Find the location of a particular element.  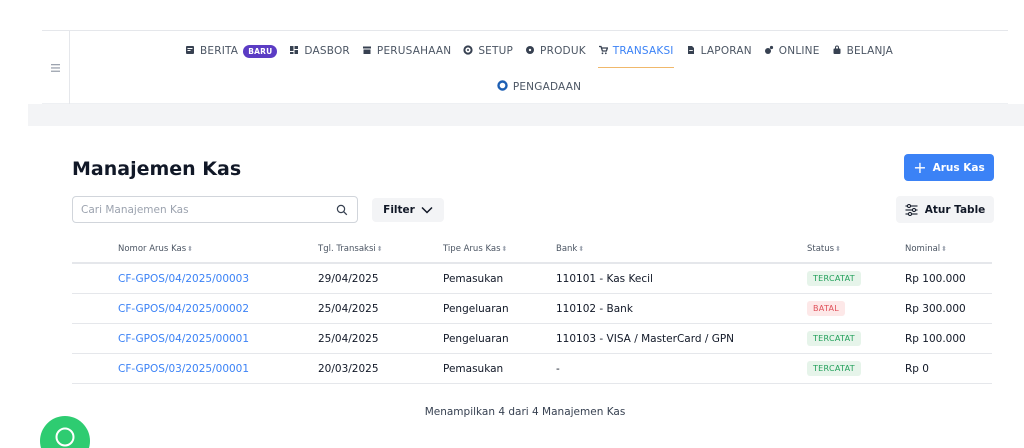

table-settings-label: Atur Table is located at coordinates (955, 209).